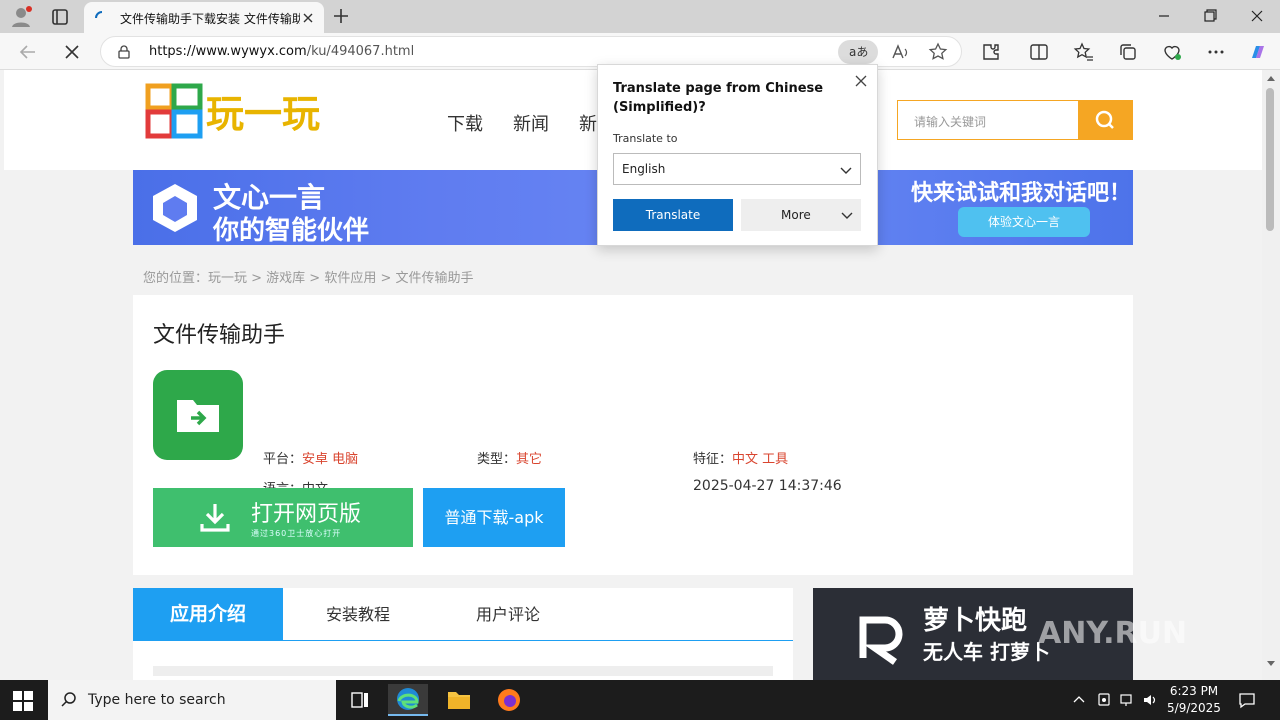 This screenshot has height=720, width=1280. I want to click on side-ad: 萝卜快跑 无人车 打萝卜 ANY.RUN, so click(1000, 634).